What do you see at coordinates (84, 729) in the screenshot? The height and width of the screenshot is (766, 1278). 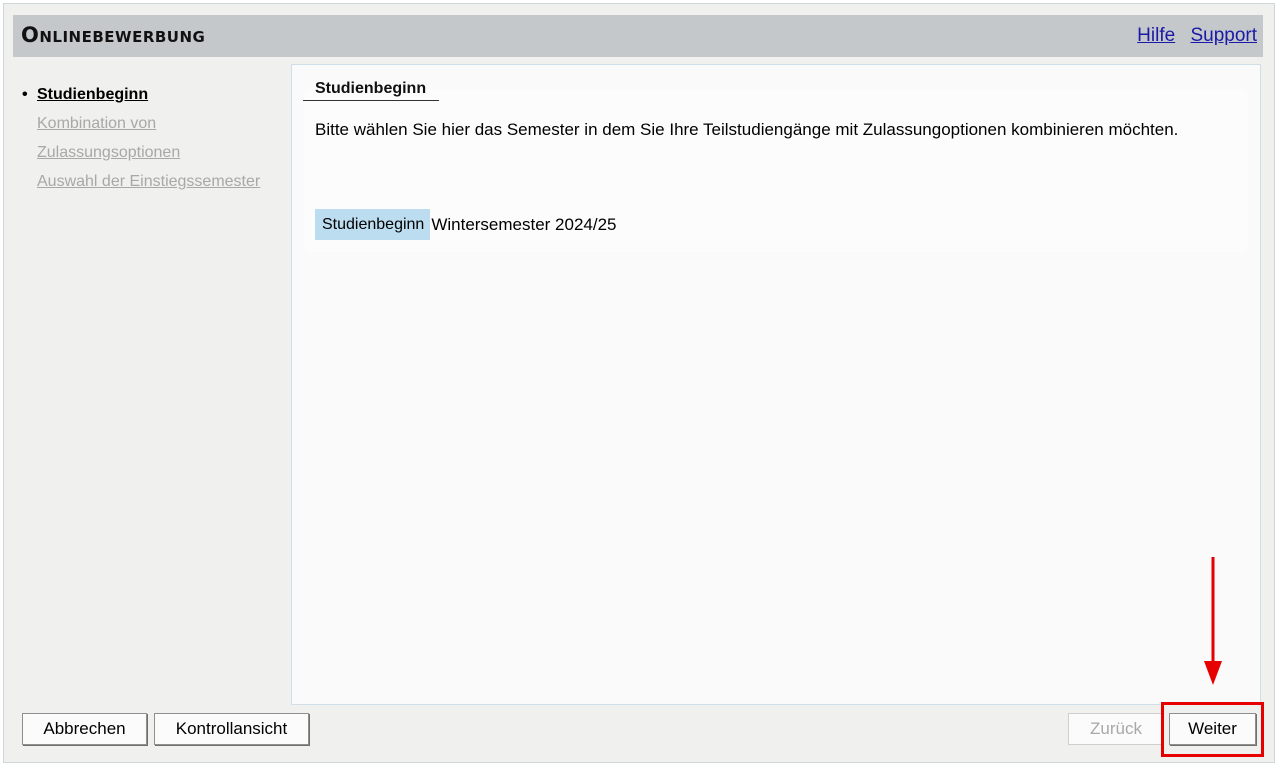 I see `cancel-button: Abbrechen` at bounding box center [84, 729].